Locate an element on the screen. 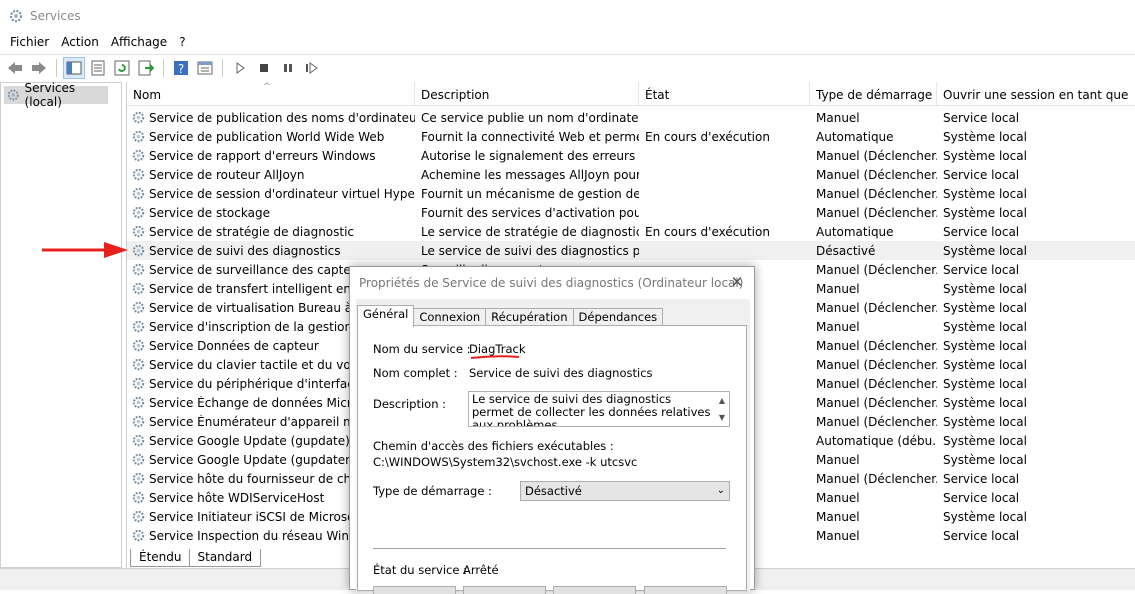 This screenshot has height=594, width=1135. service-name-cell: Service de rapport d'erreurs Windows is located at coordinates (271, 155).